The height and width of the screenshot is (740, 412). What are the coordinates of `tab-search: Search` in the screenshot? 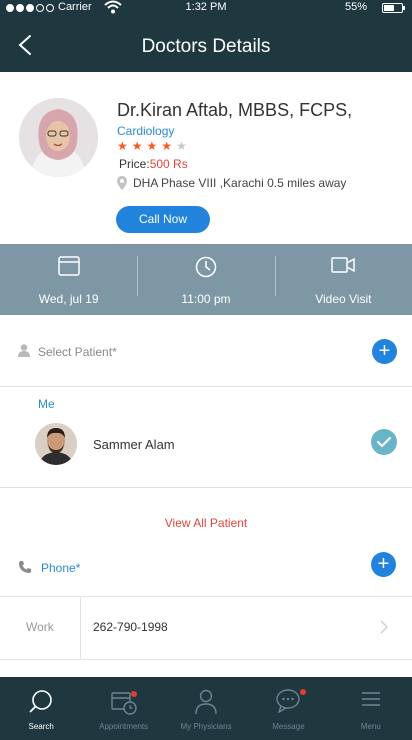 It's located at (41, 708).